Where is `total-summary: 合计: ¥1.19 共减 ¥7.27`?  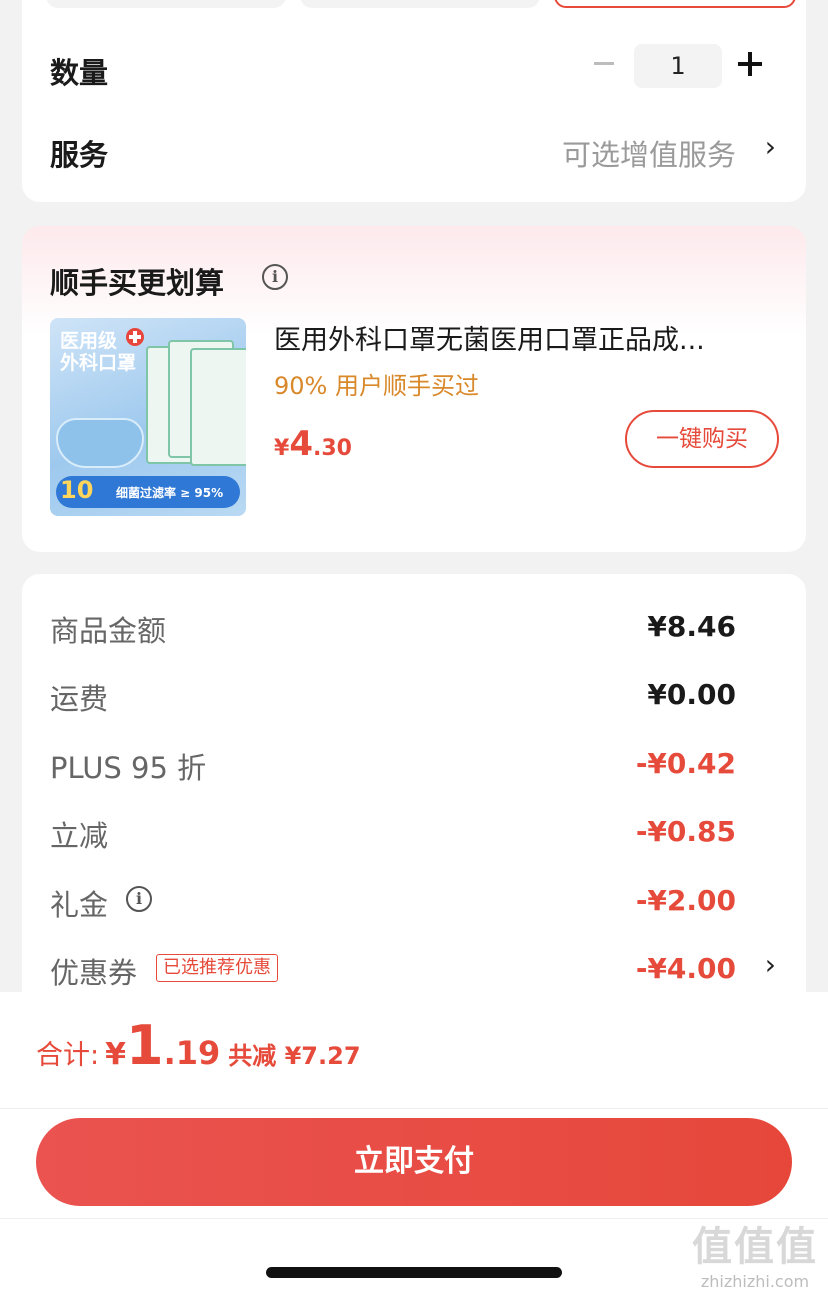
total-summary: 合计: ¥1.19 共减 ¥7.27 is located at coordinates (198, 1045).